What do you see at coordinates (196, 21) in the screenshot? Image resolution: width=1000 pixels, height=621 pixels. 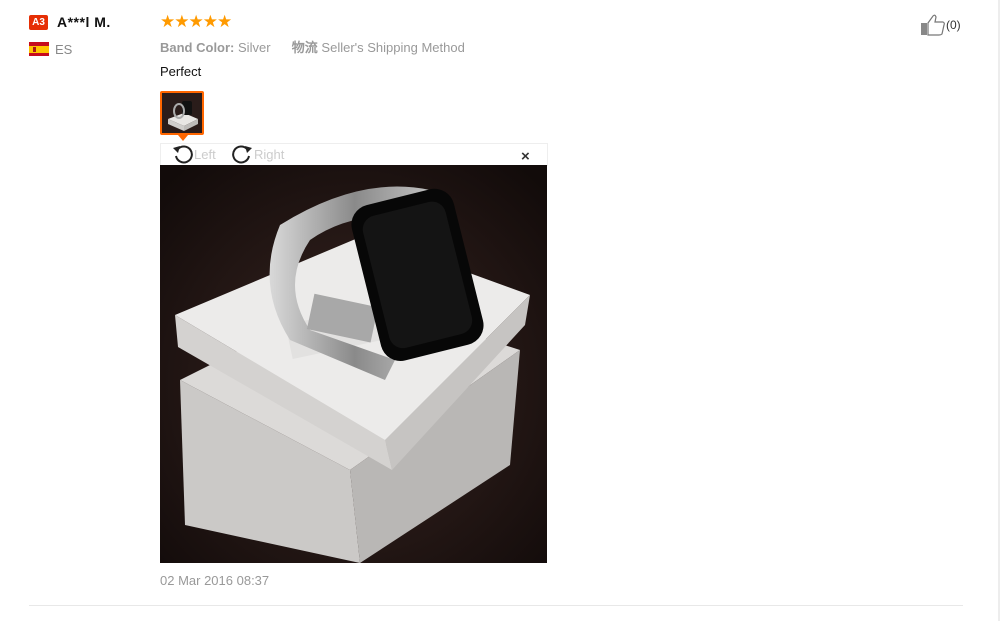 I see `star-rating: ★★★★★` at bounding box center [196, 21].